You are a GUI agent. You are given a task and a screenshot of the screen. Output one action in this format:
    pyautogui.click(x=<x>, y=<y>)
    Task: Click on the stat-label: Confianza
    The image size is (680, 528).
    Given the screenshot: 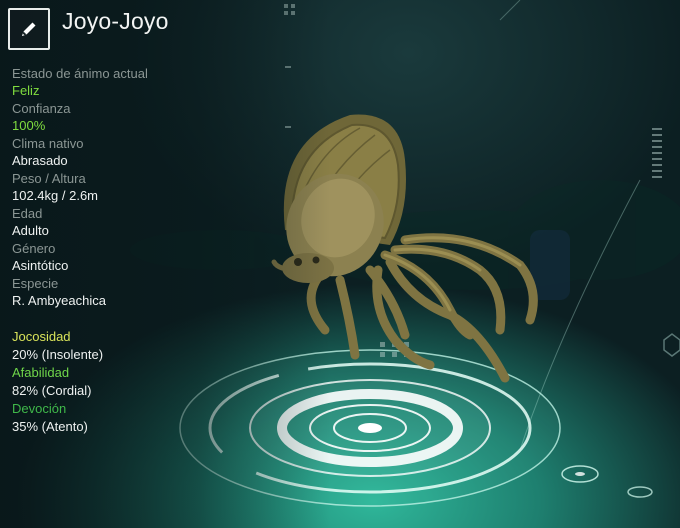 What is the action you would take?
    pyautogui.click(x=41, y=108)
    